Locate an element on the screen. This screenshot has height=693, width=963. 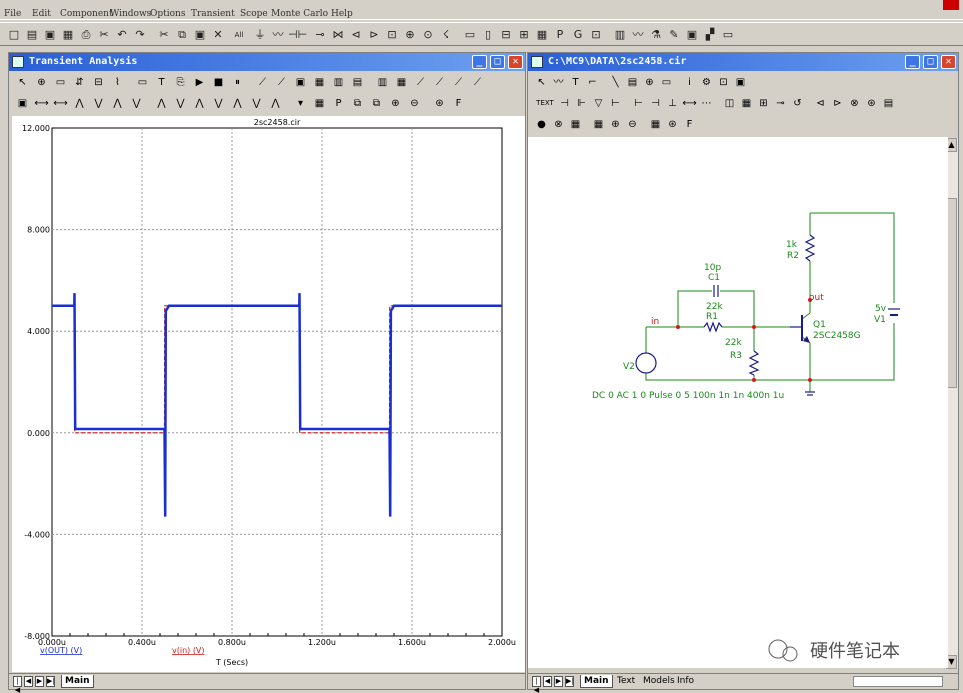
tr-row1-tool-icon: ▶ is located at coordinates (199, 82).